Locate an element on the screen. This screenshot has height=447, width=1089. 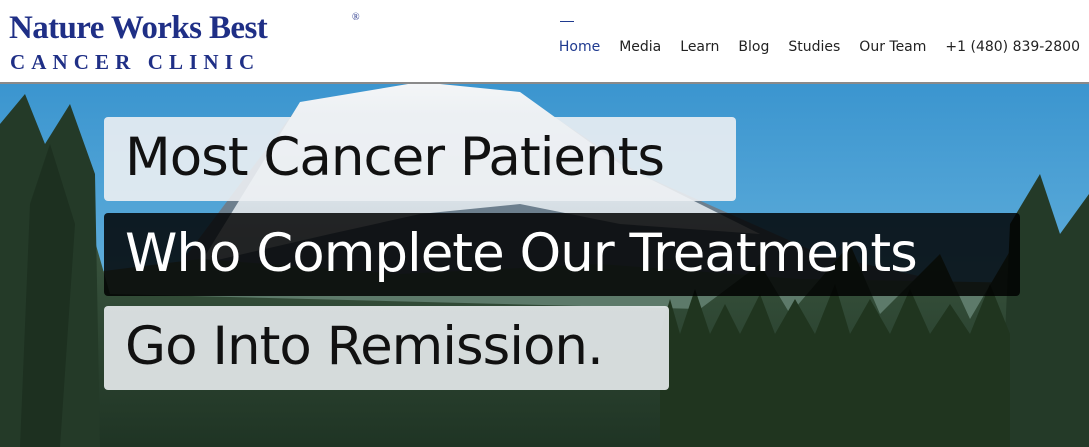
nav-media: Media is located at coordinates (640, 47).